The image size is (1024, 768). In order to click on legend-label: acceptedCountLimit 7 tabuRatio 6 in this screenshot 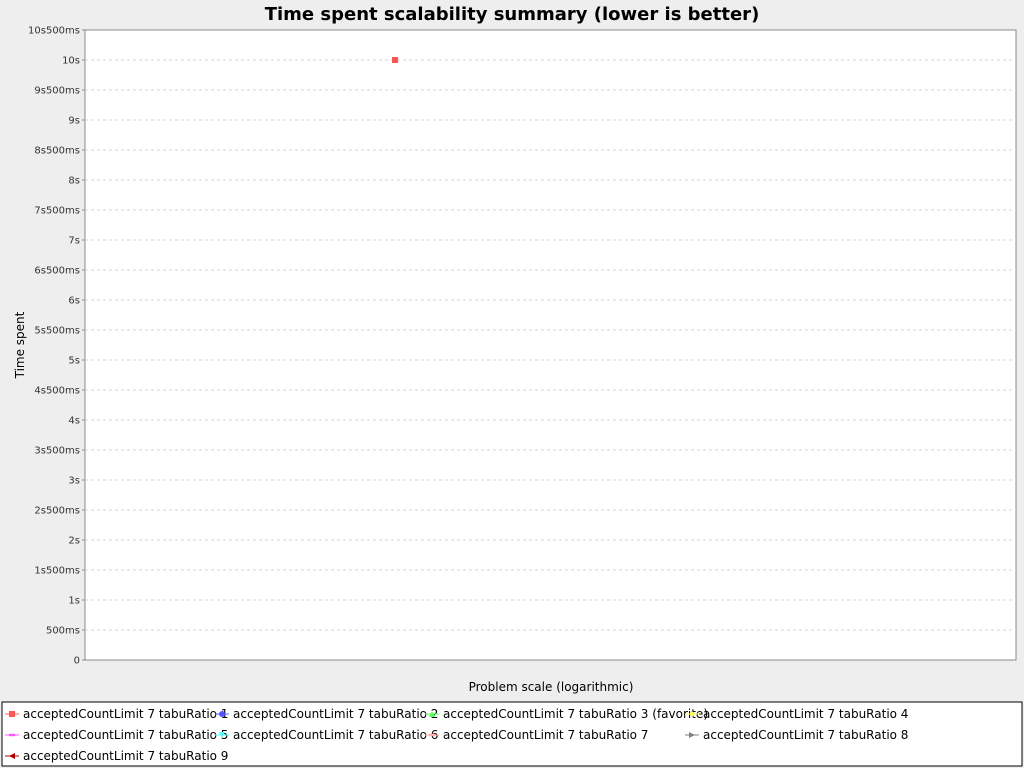, I will do `click(335, 735)`.